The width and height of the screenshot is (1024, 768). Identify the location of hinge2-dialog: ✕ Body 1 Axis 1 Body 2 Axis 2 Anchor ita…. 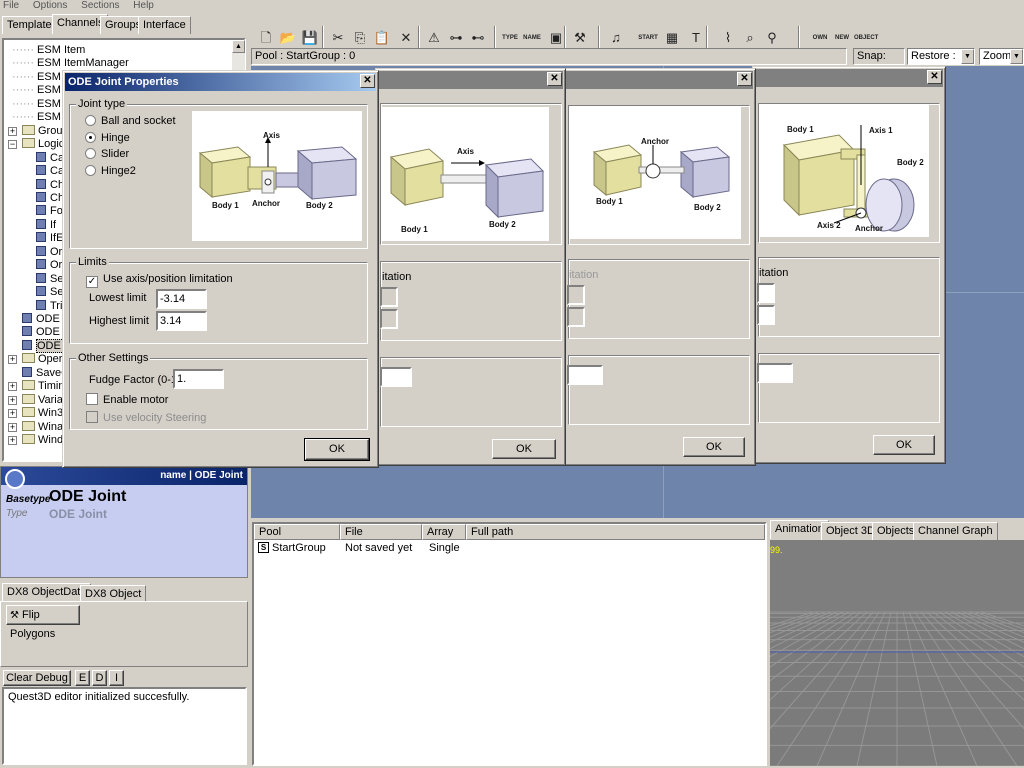
(849, 265).